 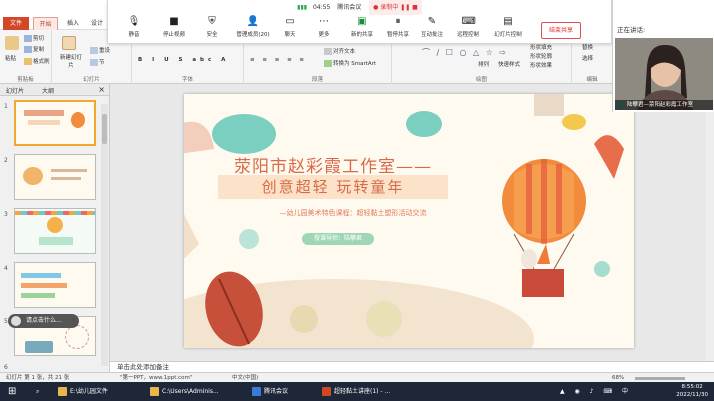 What do you see at coordinates (338, 239) in the screenshot?
I see `slide-guide-badge: 授课导师：陆攀君` at bounding box center [338, 239].